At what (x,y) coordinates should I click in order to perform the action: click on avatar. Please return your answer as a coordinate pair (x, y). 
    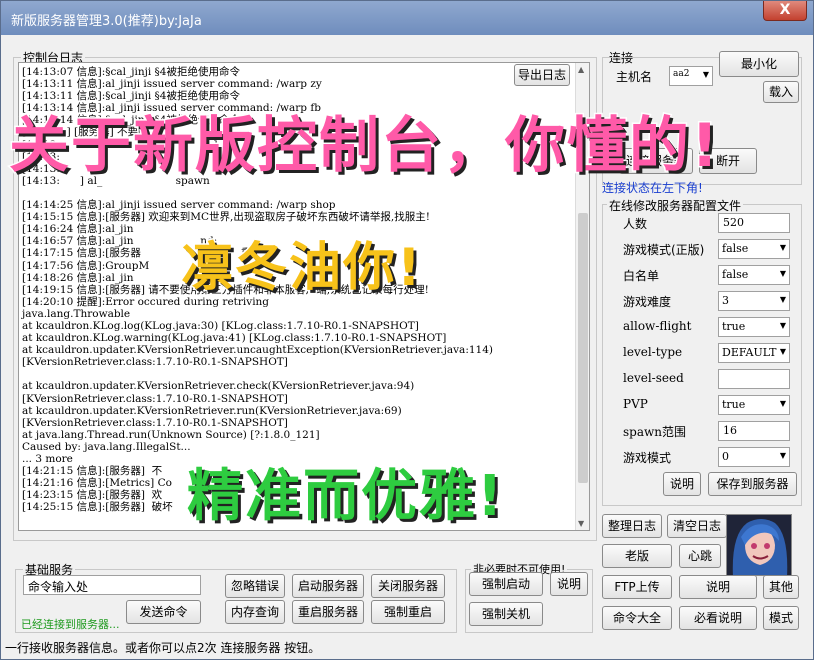
    Looking at the image, I should click on (759, 545).